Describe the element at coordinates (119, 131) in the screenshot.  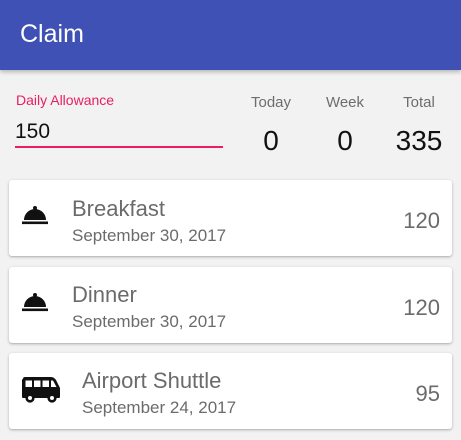
I see `daily-allowance-input` at that location.